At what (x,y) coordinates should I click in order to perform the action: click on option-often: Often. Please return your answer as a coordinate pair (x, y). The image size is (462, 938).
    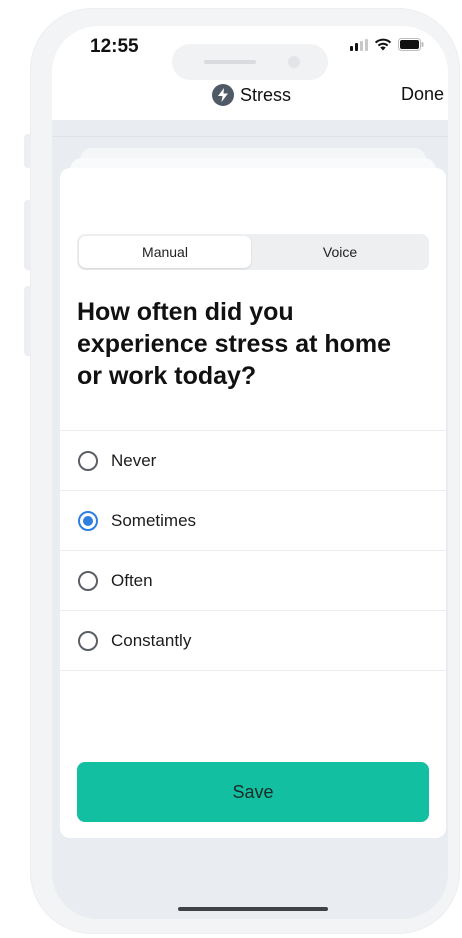
    Looking at the image, I should click on (253, 581).